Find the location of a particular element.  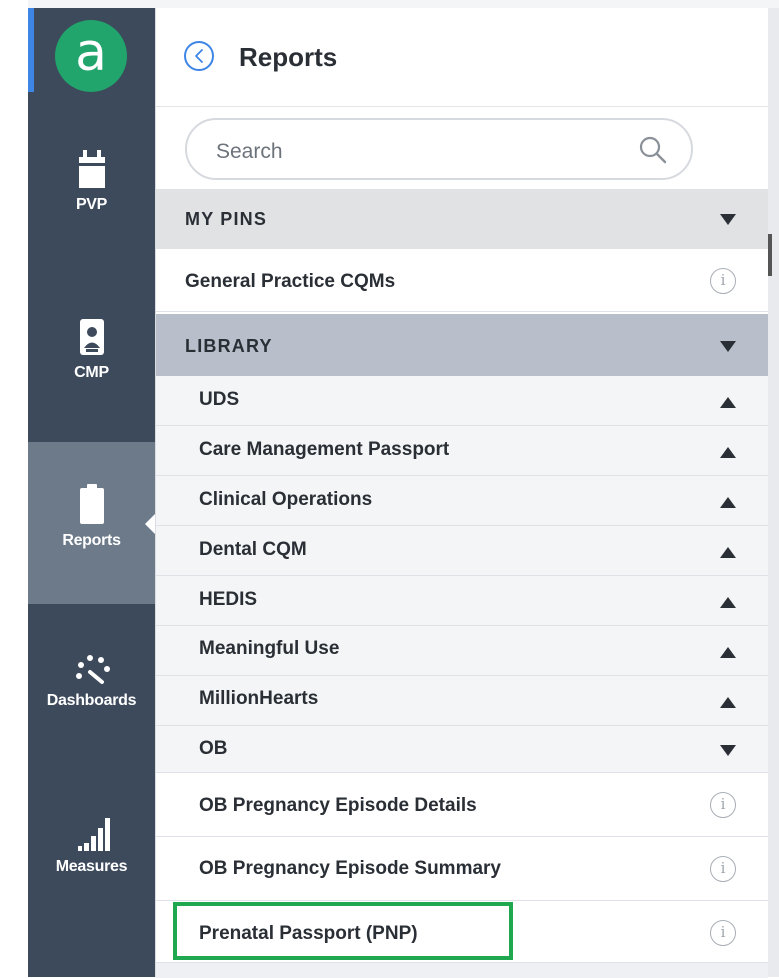

my-pins-label: MY PINS is located at coordinates (226, 219).